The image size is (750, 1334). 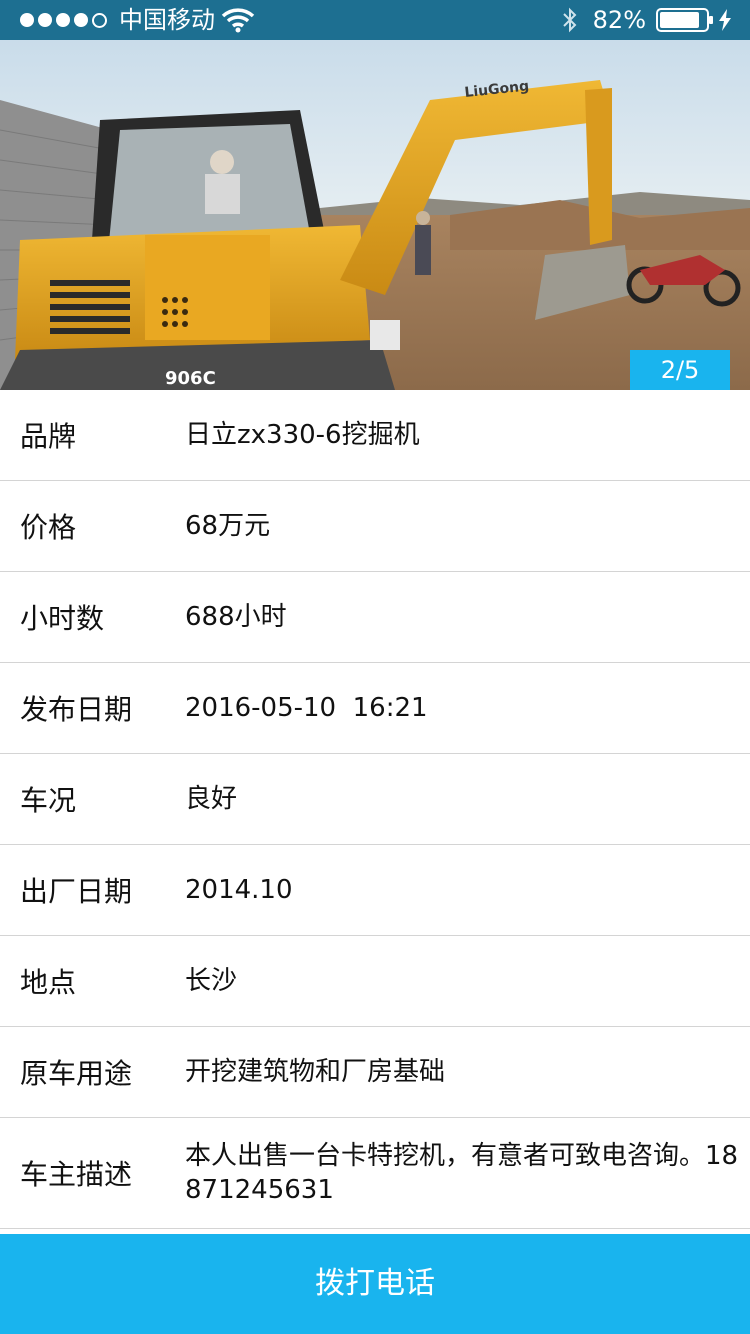 I want to click on battery-percentage: 82%, so click(x=619, y=20).